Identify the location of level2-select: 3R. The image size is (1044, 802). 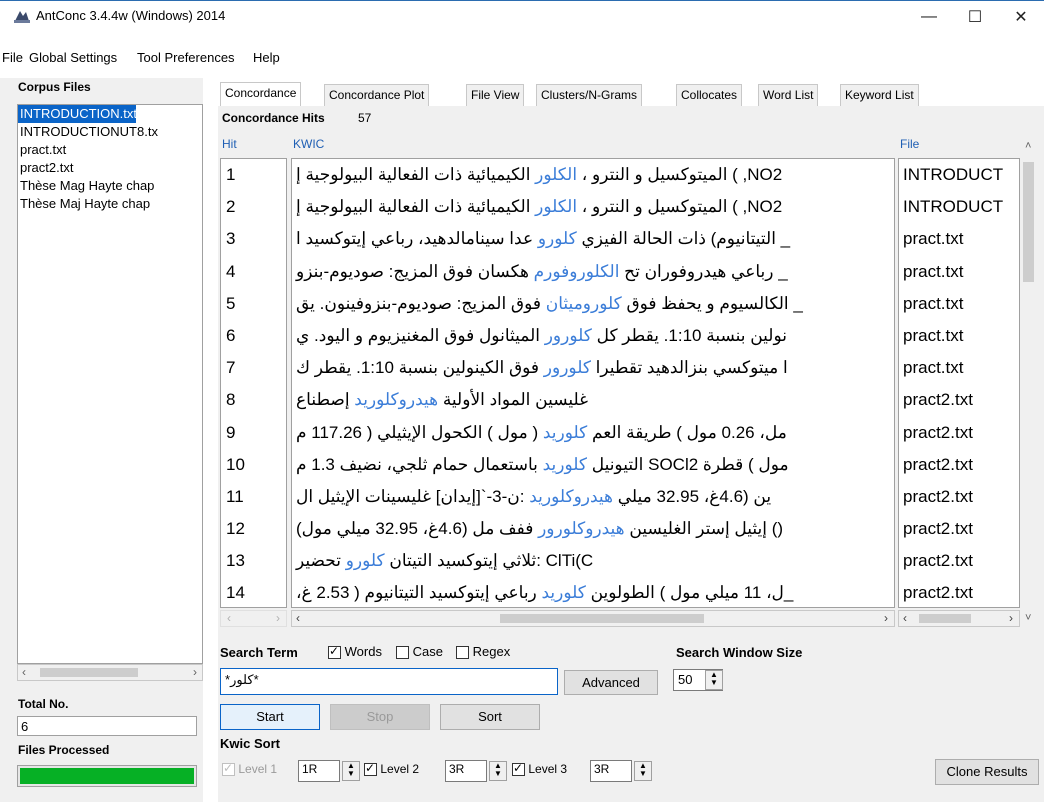
(466, 771).